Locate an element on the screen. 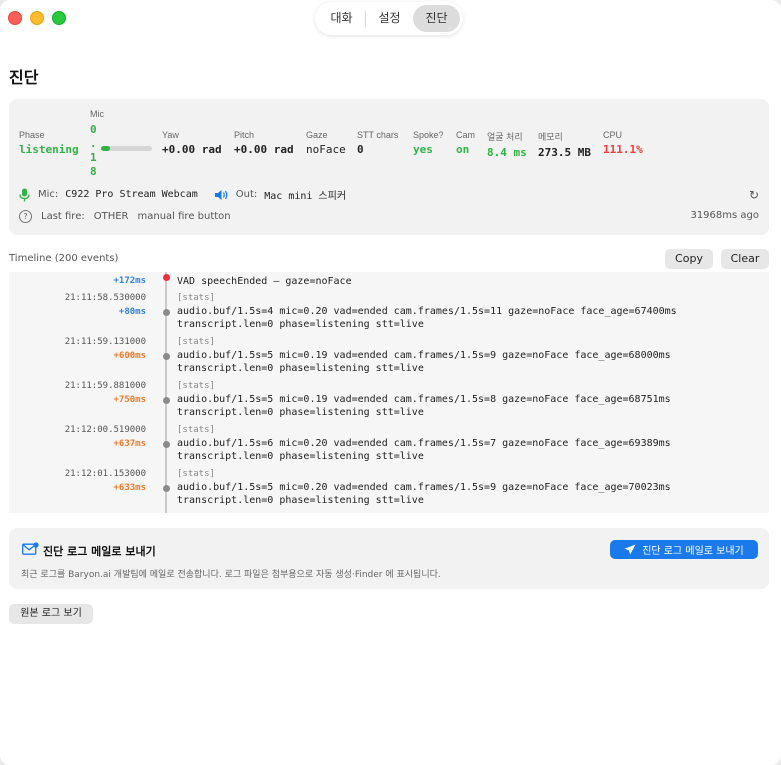 The image size is (781, 765). copy-button: Copy is located at coordinates (689, 259).